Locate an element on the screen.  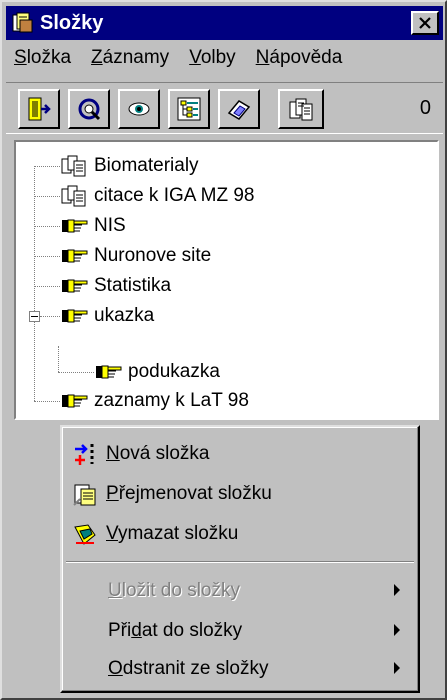
tree-item: Biomaterialy is located at coordinates (129, 166).